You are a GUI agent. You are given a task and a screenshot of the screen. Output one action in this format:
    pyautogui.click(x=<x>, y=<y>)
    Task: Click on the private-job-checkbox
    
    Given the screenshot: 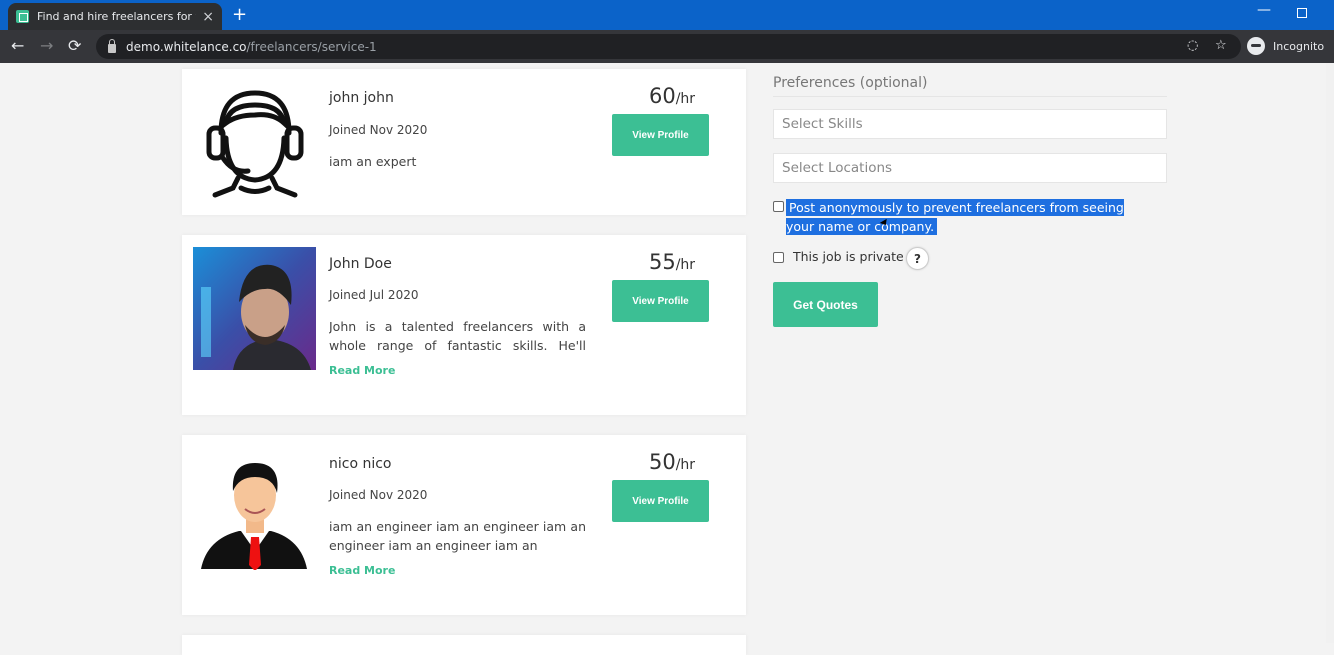 What is the action you would take?
    pyautogui.click(x=778, y=257)
    